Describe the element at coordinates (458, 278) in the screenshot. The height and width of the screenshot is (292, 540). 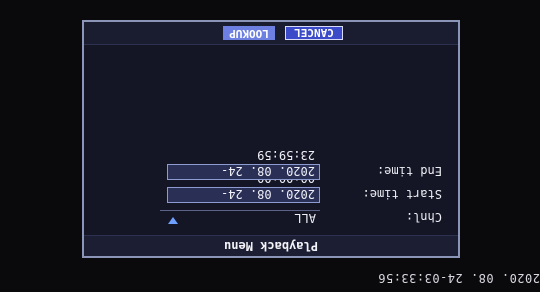
I see `datetime-overlay: 2020. 08. 24-03:33:56` at that location.